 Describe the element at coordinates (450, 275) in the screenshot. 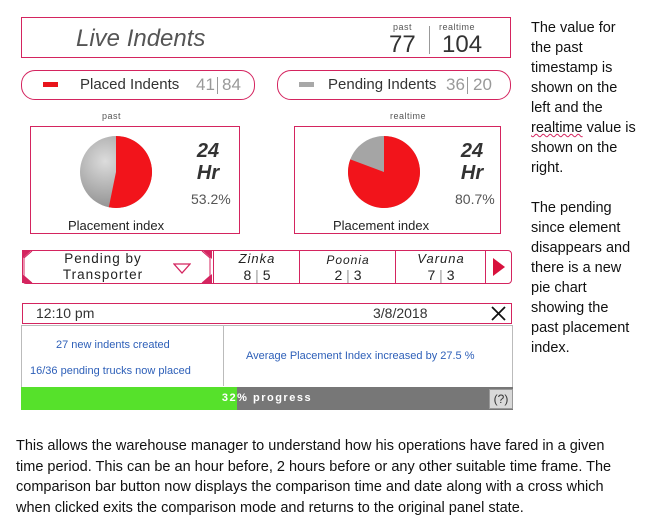

I see `varuna-b: 3` at that location.